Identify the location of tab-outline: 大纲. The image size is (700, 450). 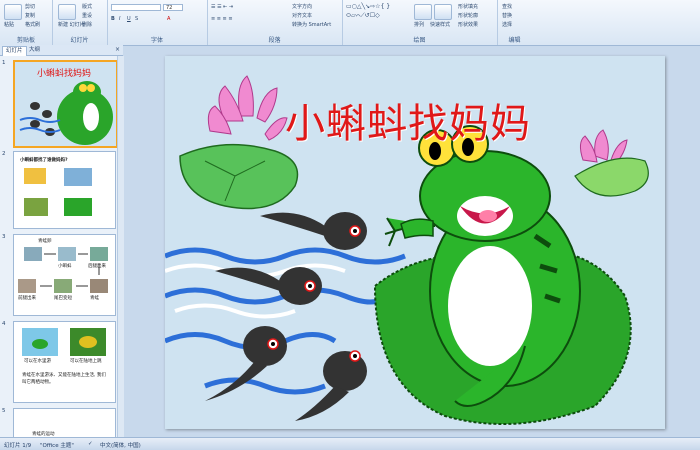
(34, 50).